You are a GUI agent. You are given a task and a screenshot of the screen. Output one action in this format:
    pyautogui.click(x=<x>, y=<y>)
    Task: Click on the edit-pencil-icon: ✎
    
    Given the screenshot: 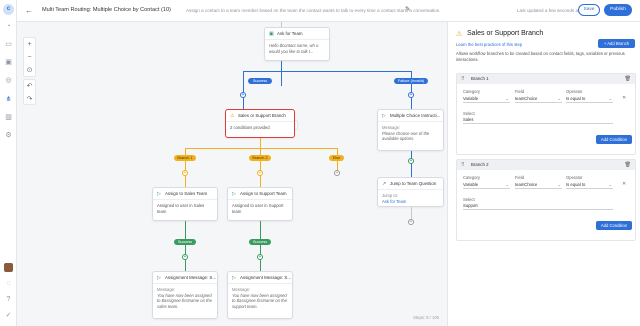 What is the action you would take?
    pyautogui.click(x=407, y=9)
    